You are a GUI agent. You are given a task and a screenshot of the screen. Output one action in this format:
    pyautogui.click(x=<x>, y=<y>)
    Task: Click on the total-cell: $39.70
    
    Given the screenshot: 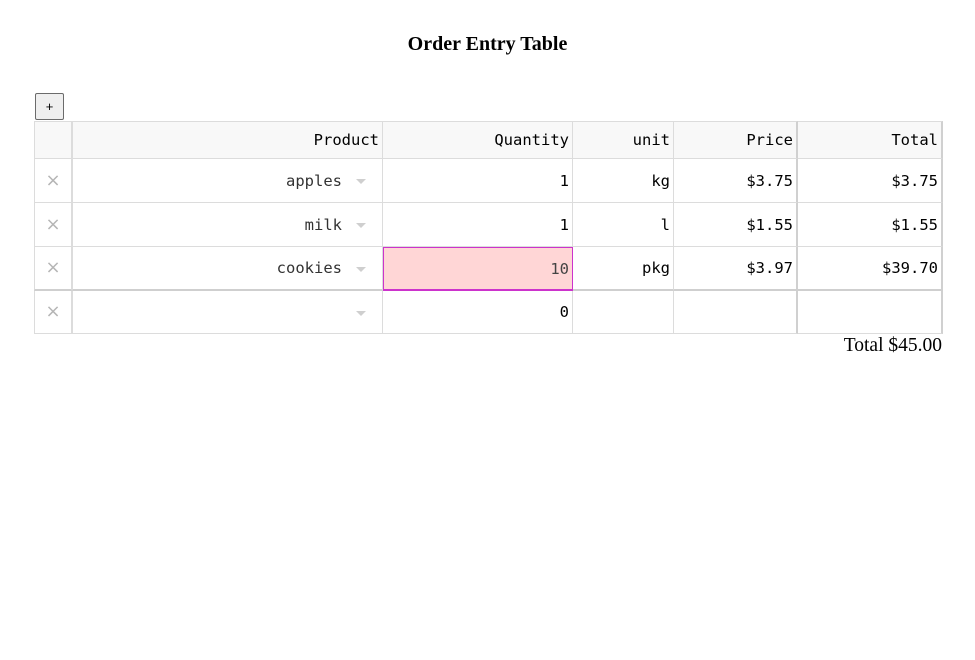 What is the action you would take?
    pyautogui.click(x=870, y=269)
    